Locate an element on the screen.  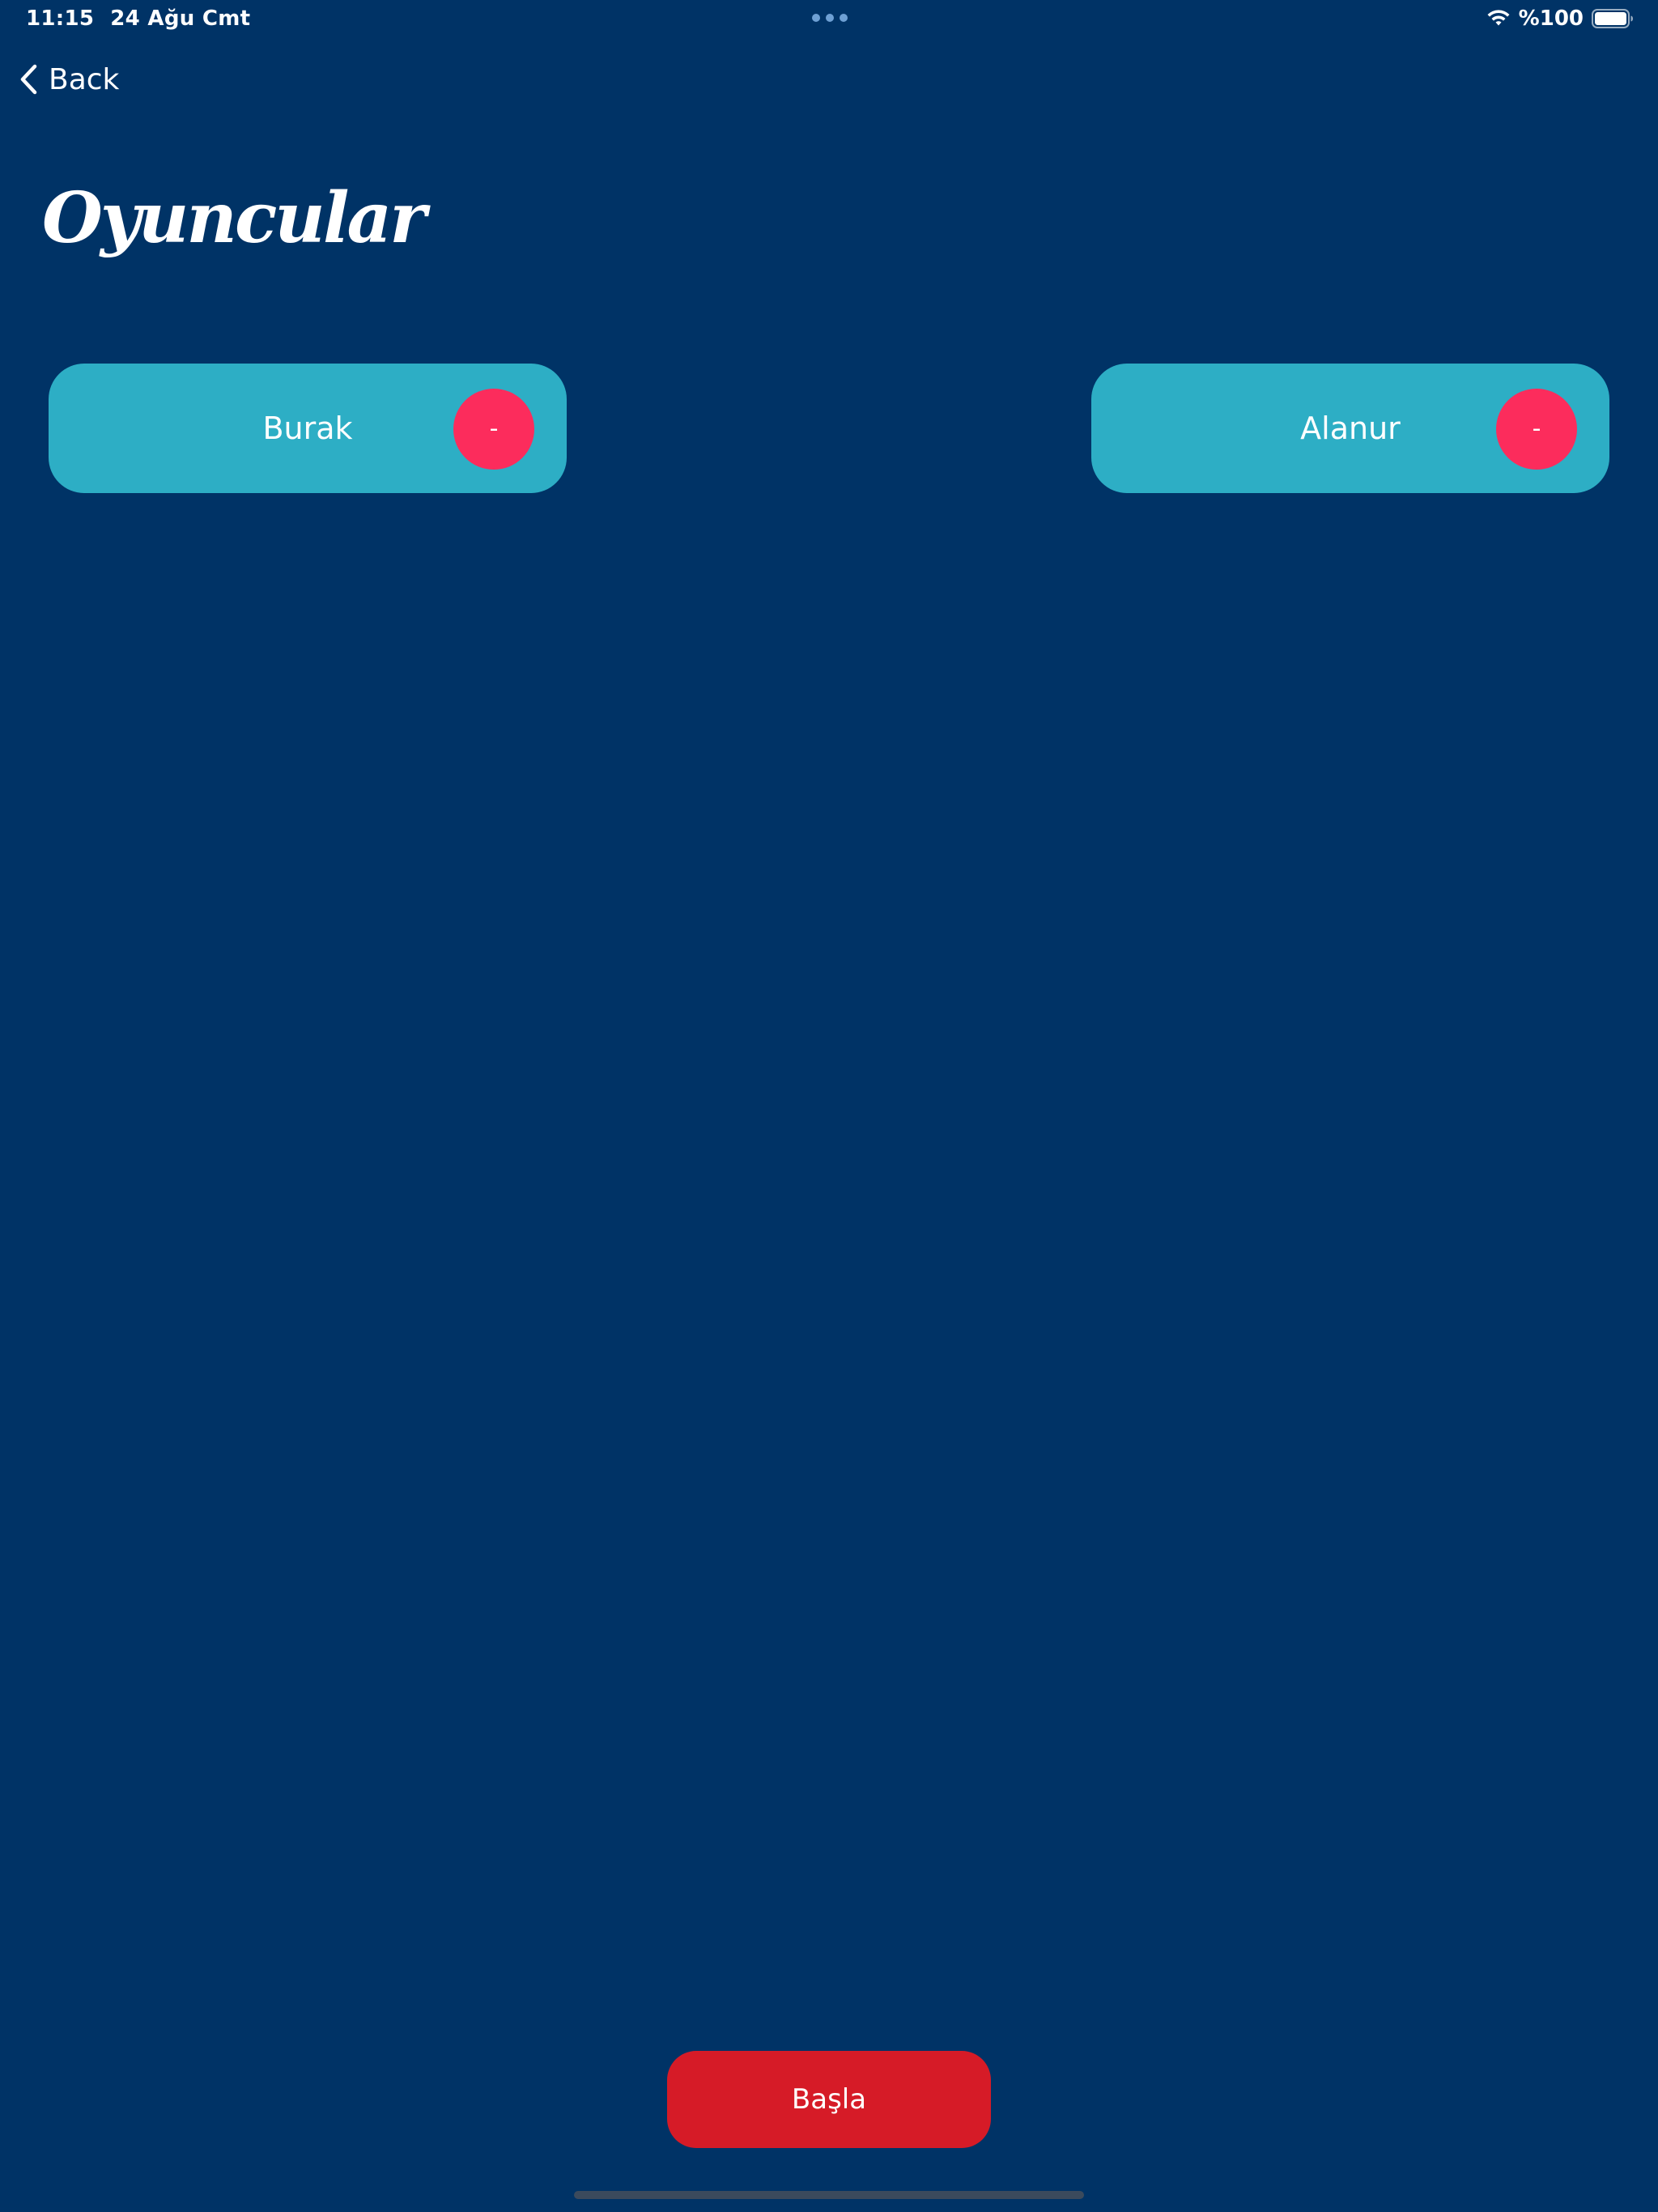
wifi-icon is located at coordinates (1498, 18).